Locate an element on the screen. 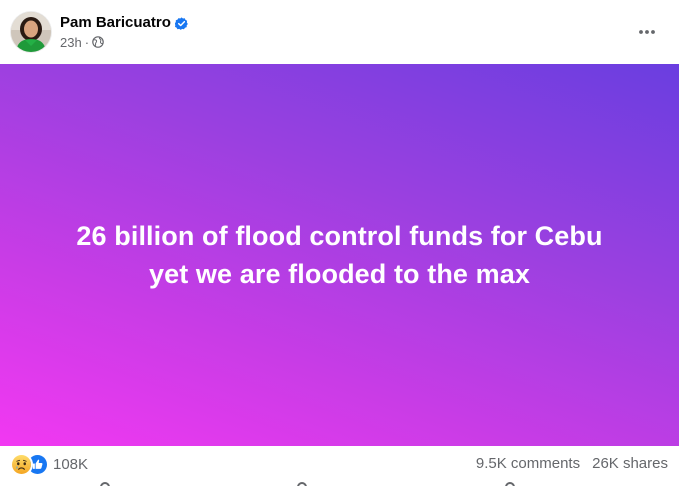 Image resolution: width=679 pixels, height=486 pixels. action-bar-partial is located at coordinates (339, 483).